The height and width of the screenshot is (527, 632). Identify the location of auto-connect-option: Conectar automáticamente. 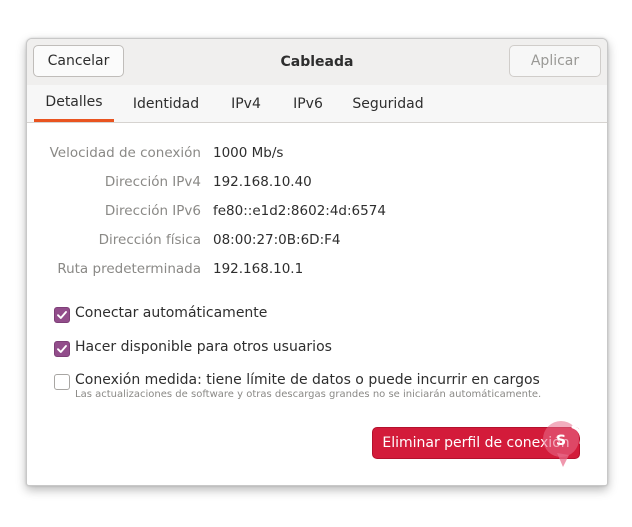
(160, 314).